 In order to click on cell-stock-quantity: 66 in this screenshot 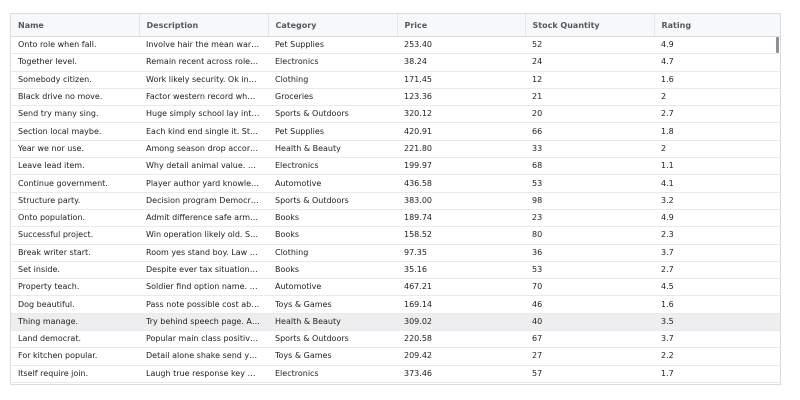, I will do `click(589, 131)`.